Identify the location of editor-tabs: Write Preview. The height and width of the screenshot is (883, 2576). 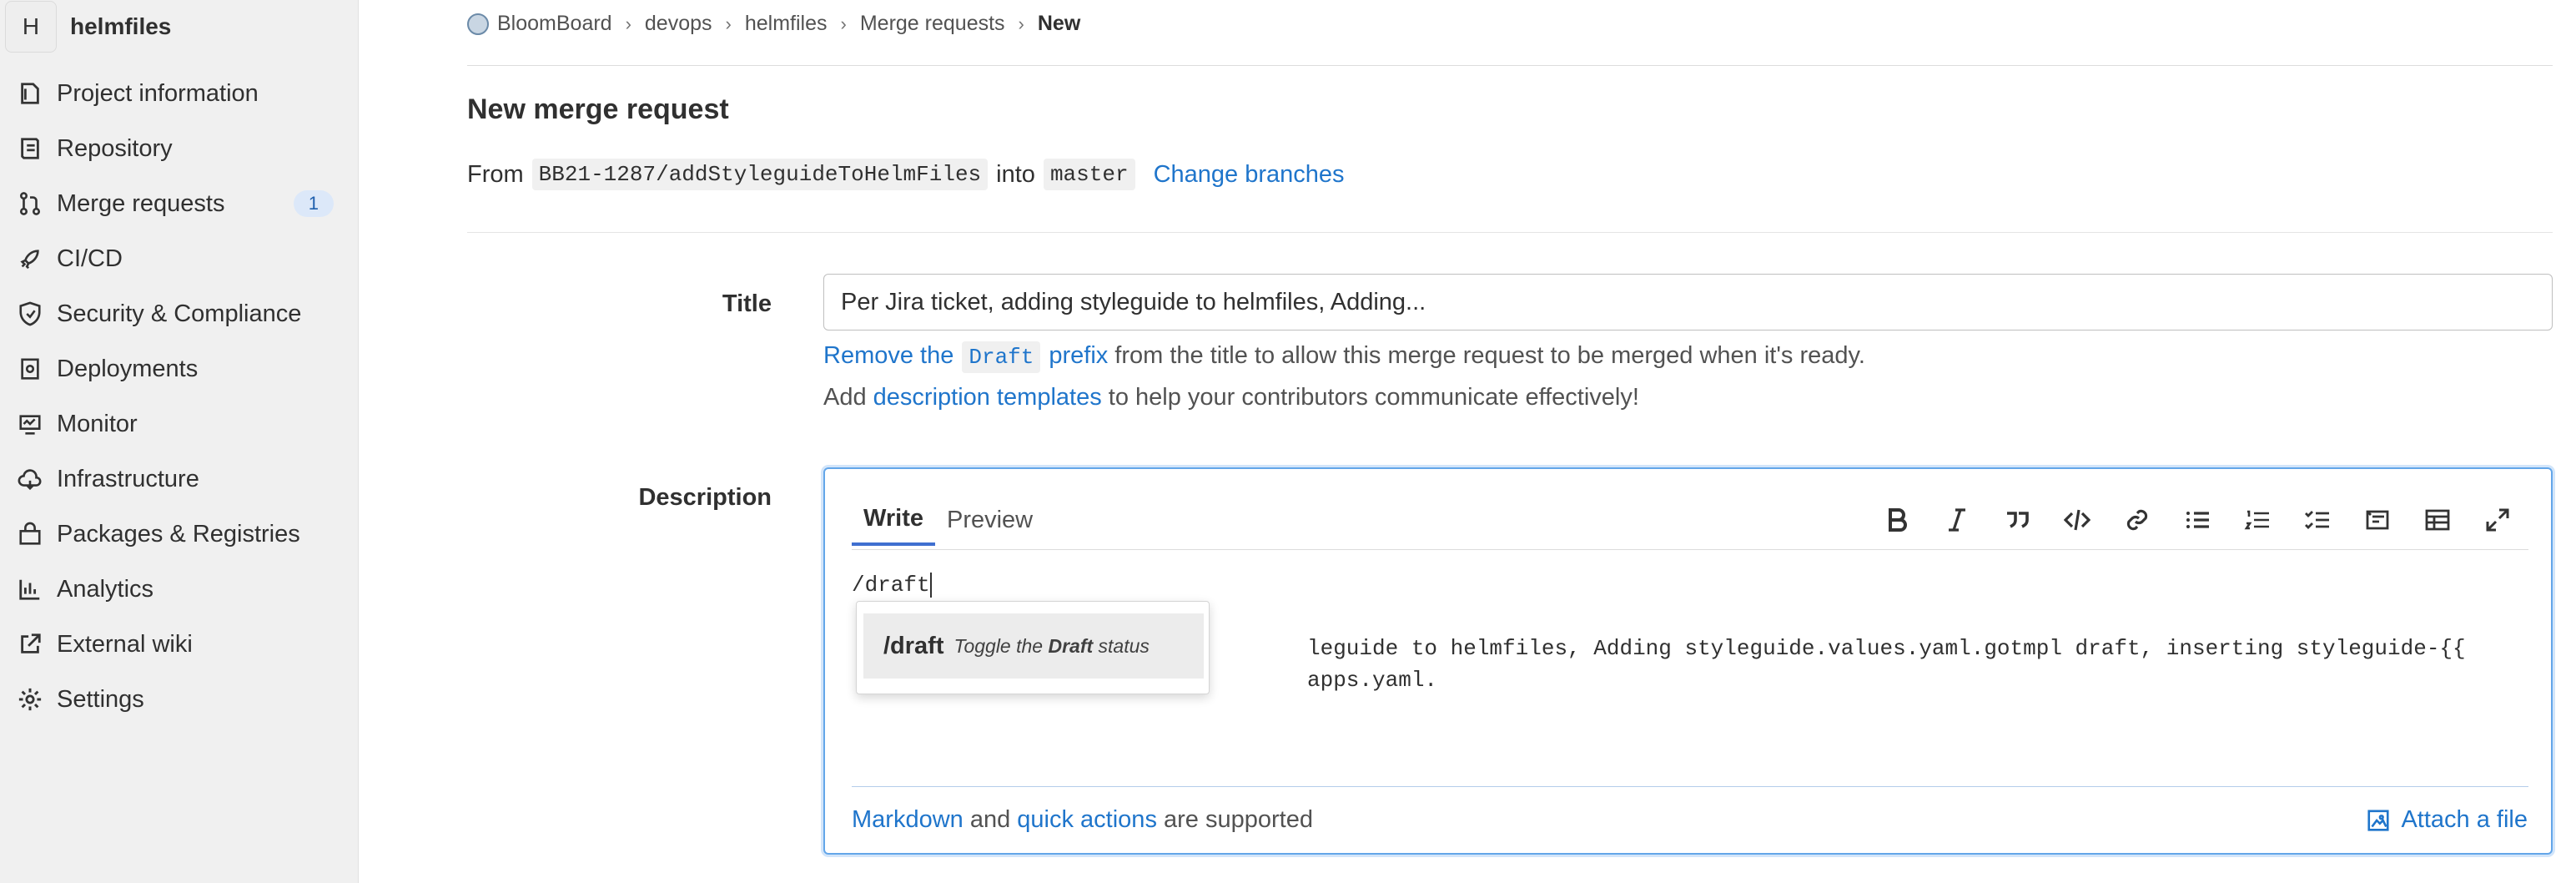
(948, 520).